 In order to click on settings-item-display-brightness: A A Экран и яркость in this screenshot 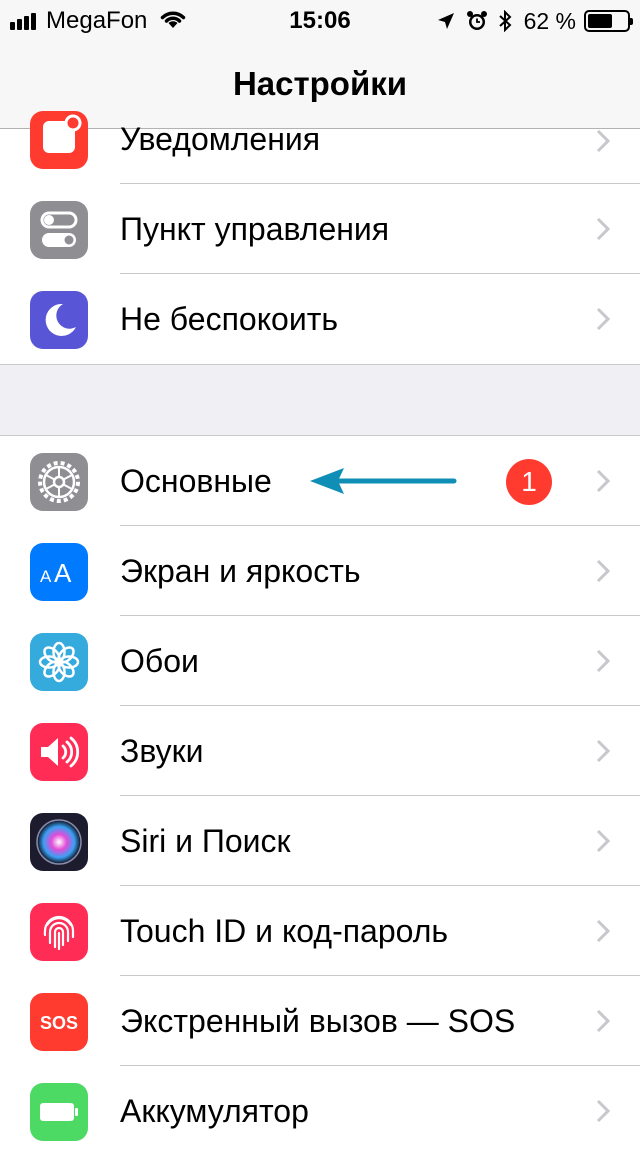, I will do `click(320, 571)`.